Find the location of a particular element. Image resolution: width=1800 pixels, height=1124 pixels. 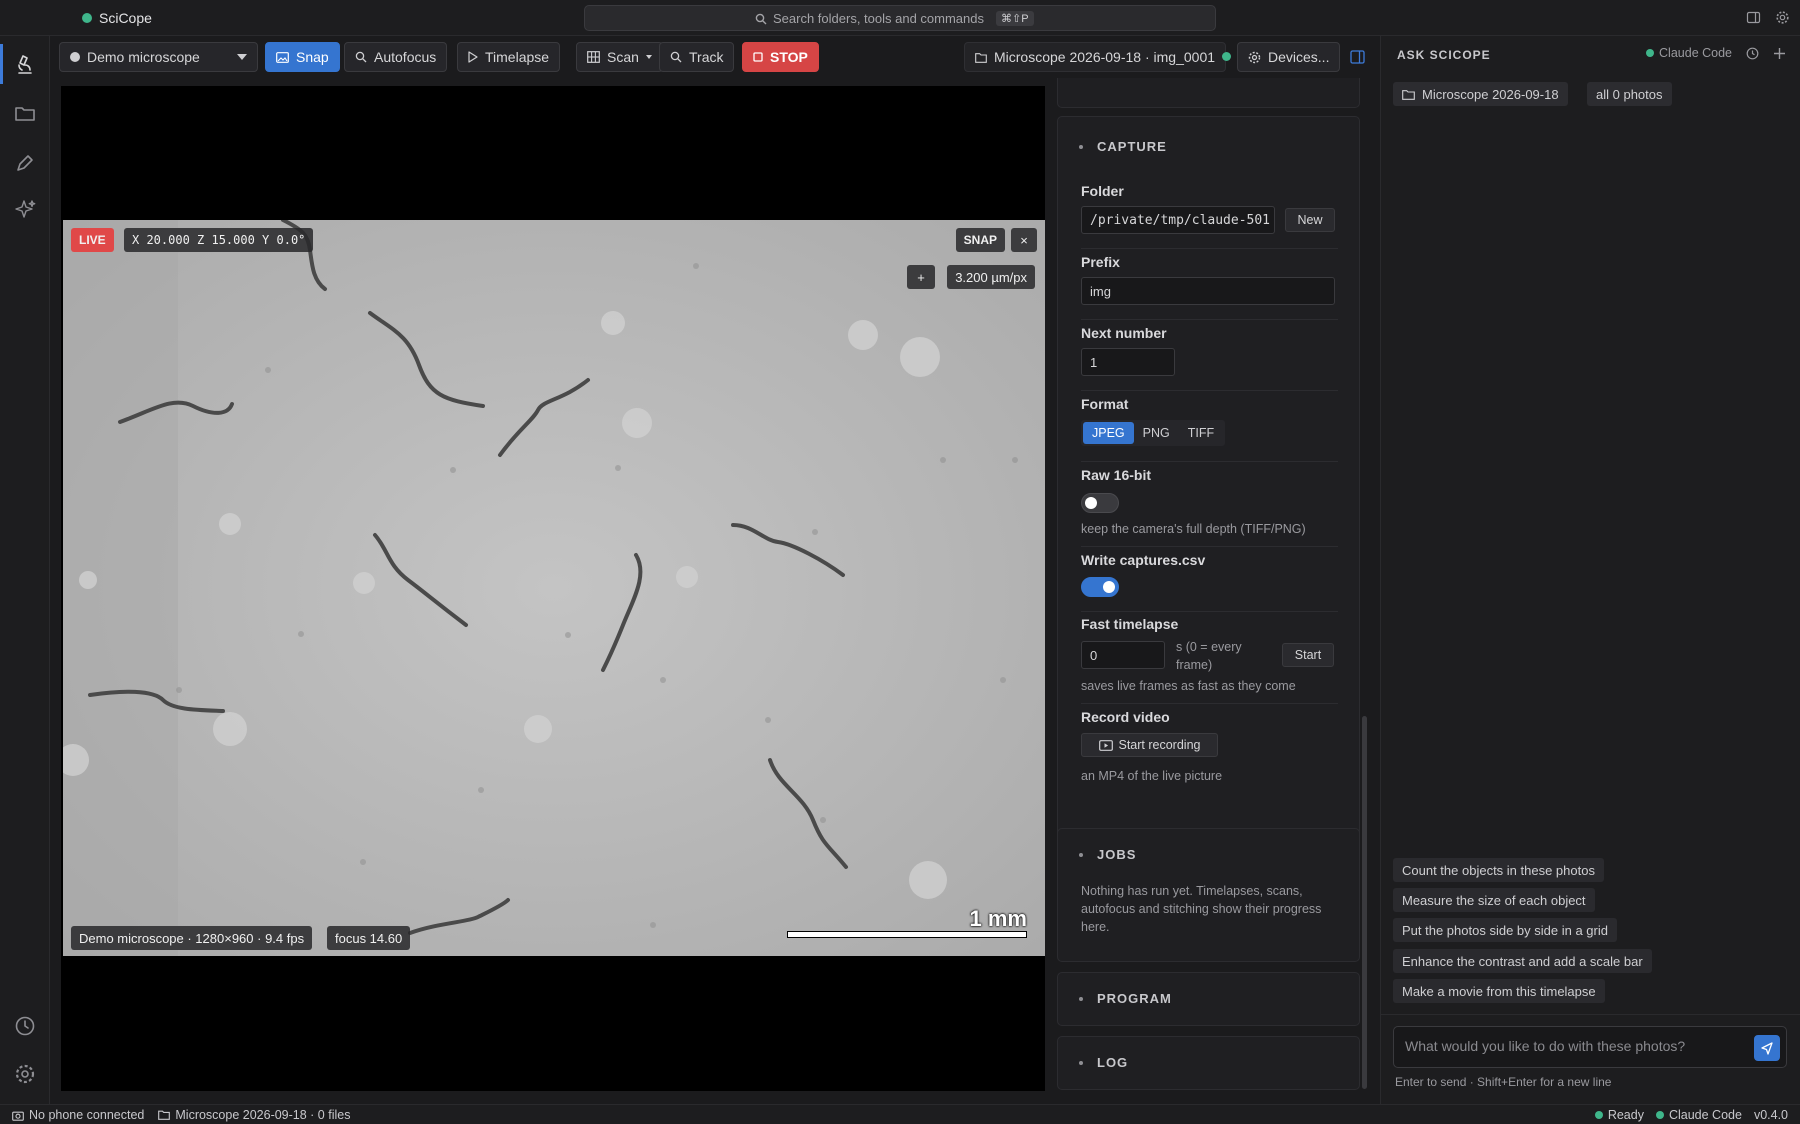

scale-bar is located at coordinates (907, 934).